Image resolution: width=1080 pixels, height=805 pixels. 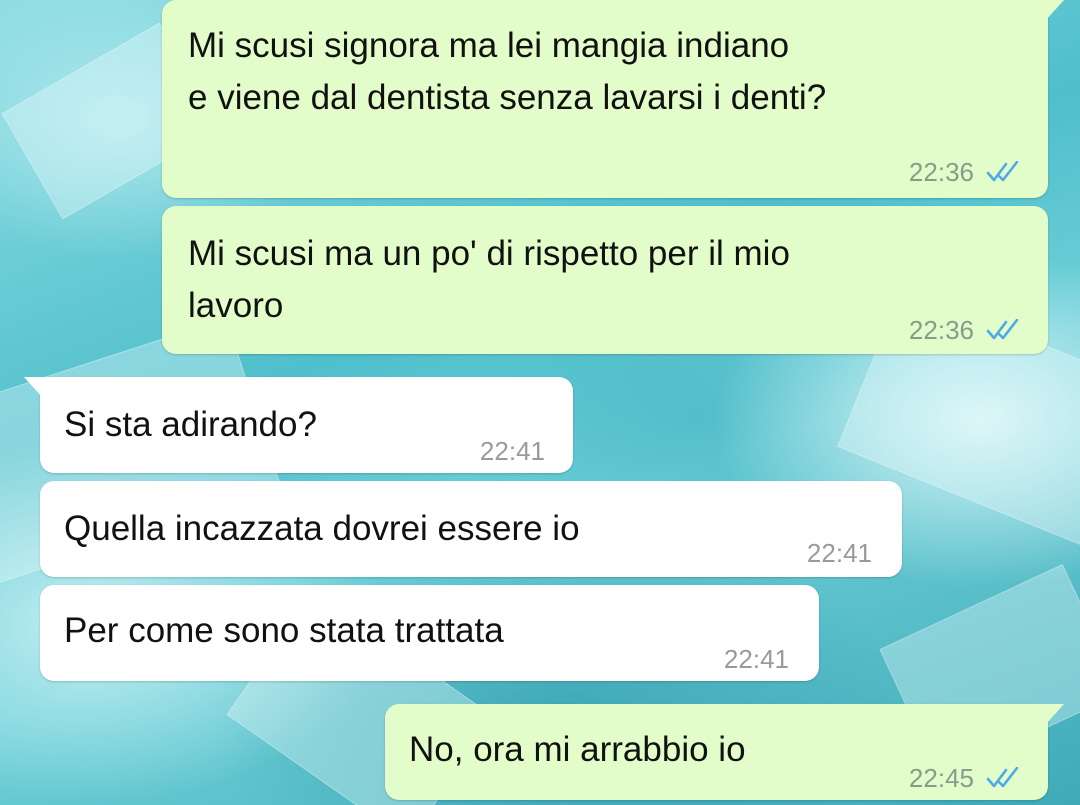 I want to click on message-bubble-incoming: Quella incazzata dovrei essere io 22:41, so click(x=471, y=529).